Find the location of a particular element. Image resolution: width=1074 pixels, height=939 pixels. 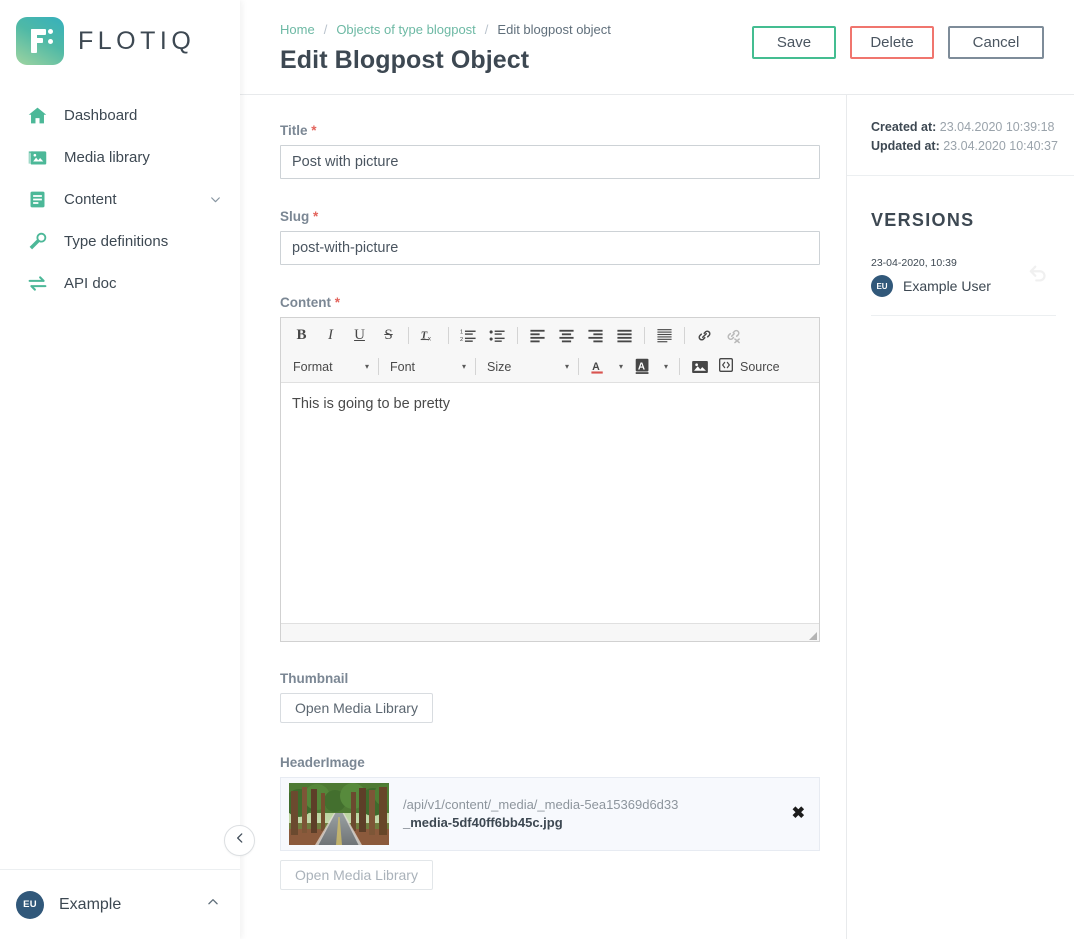

text-color-icon: A is located at coordinates (598, 366).